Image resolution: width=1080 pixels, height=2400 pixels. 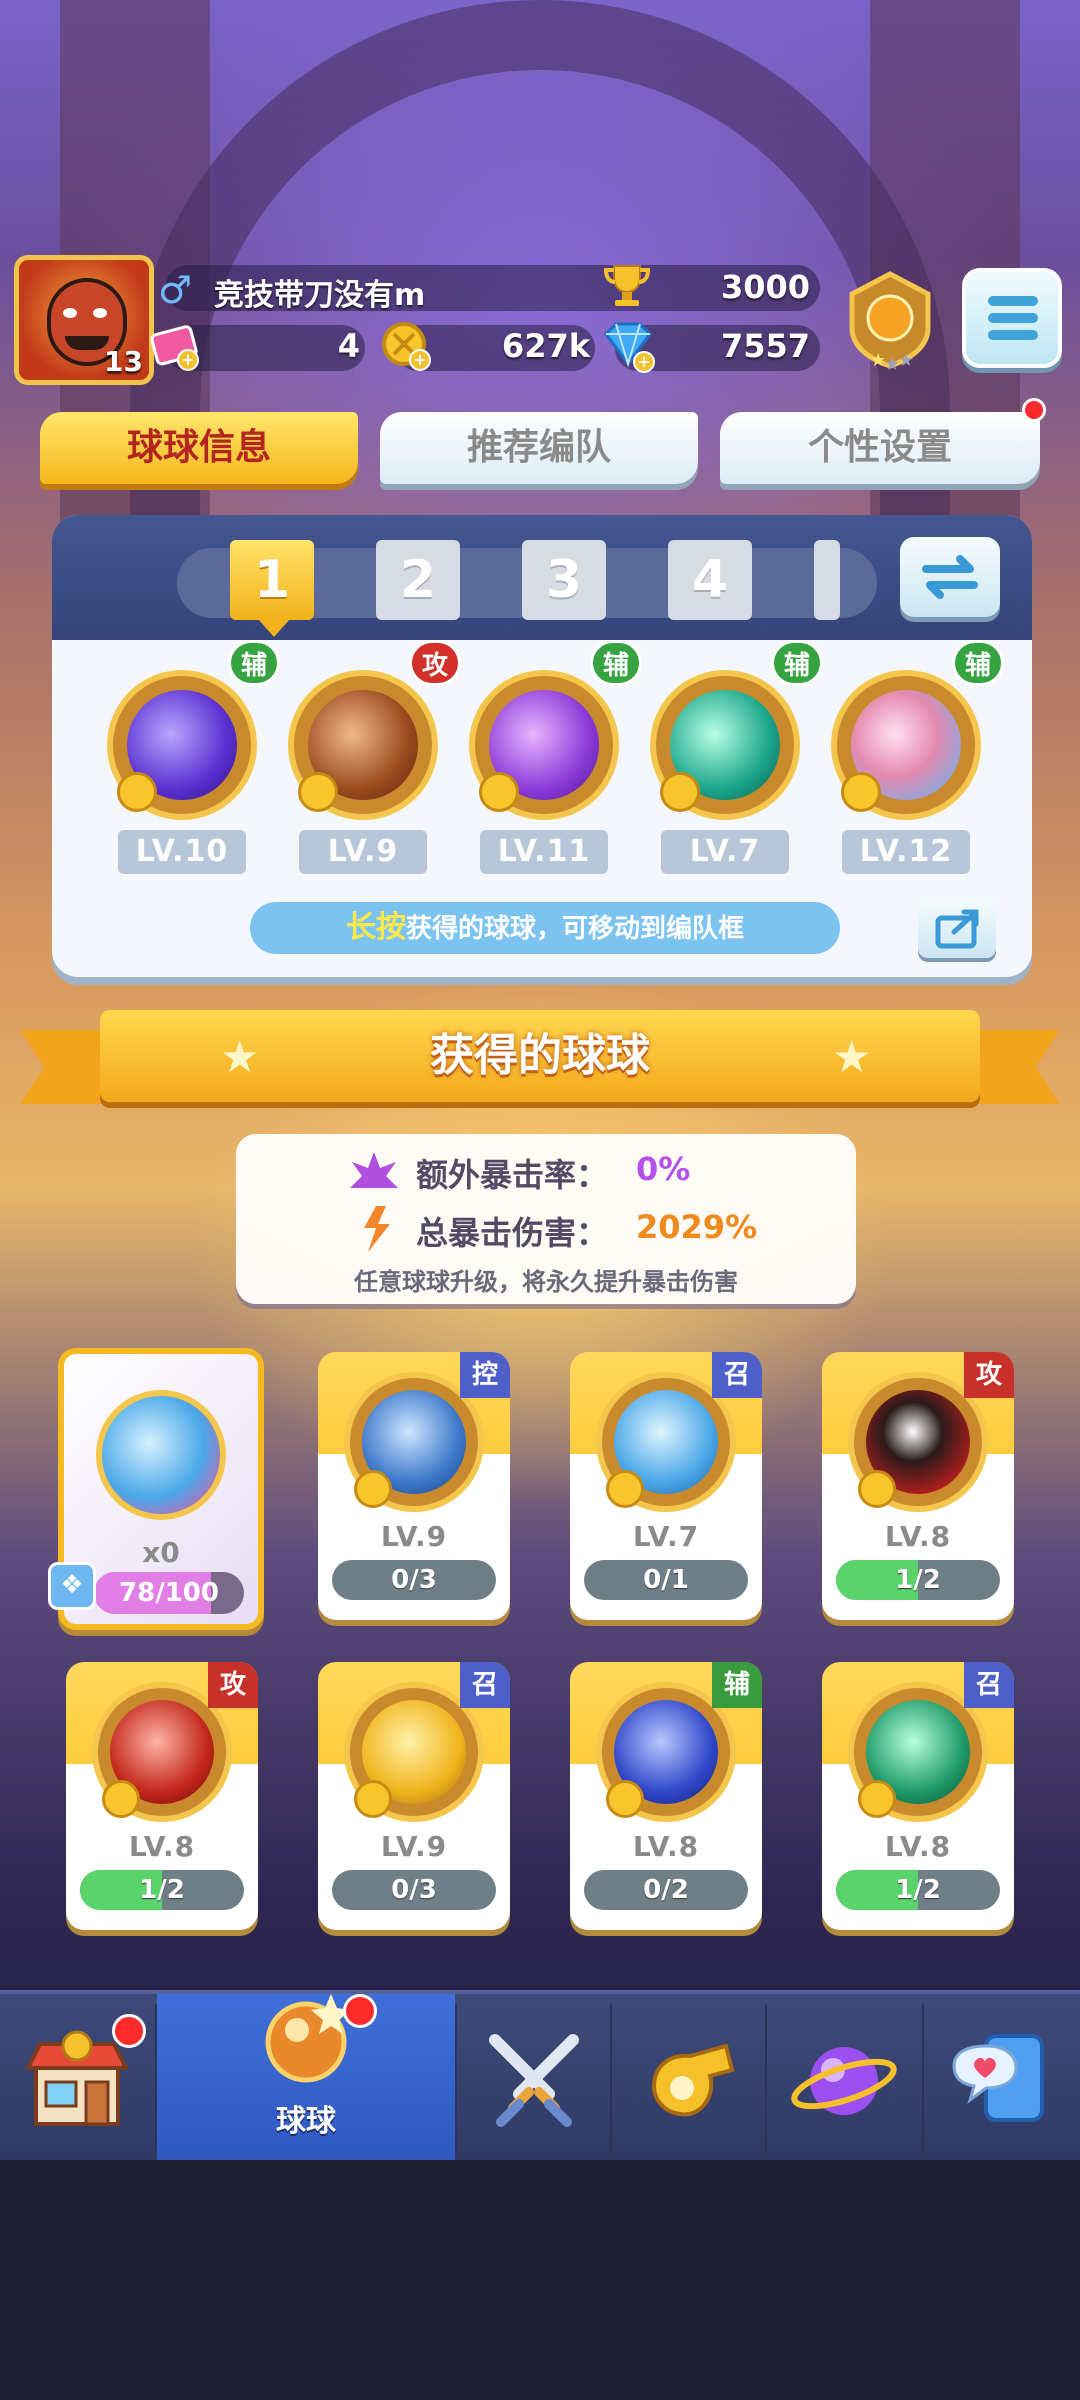 I want to click on team-slot-1: 1, so click(x=272, y=580).